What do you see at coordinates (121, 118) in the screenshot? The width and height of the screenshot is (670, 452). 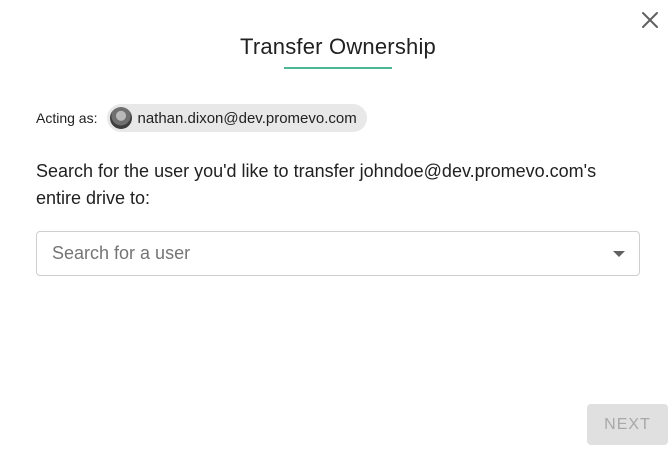 I see `avatar` at bounding box center [121, 118].